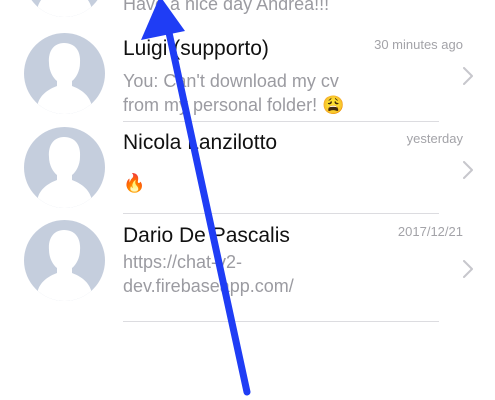 Image resolution: width=495 pixels, height=400 pixels. Describe the element at coordinates (434, 138) in the screenshot. I see `message-time: yesterday` at that location.